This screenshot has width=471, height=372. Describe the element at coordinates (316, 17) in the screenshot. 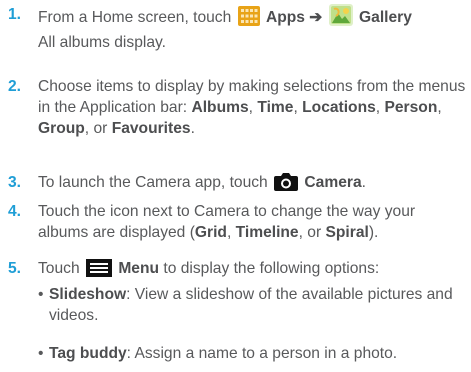

I see `arrow-icon: ➔` at that location.